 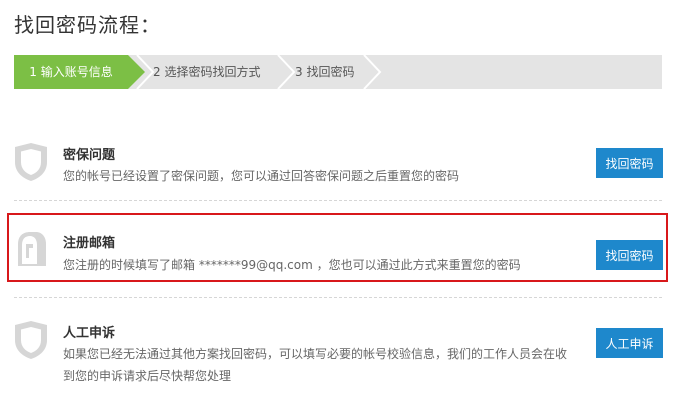 I want to click on step-1-active: 1 输入账号信息, so click(x=79, y=72).